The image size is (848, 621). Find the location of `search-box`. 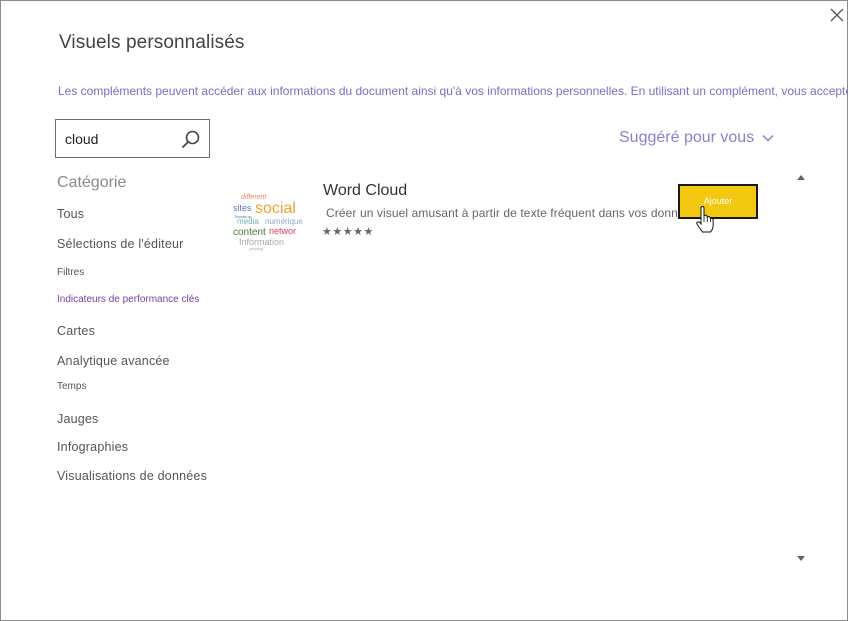

search-box is located at coordinates (132, 138).